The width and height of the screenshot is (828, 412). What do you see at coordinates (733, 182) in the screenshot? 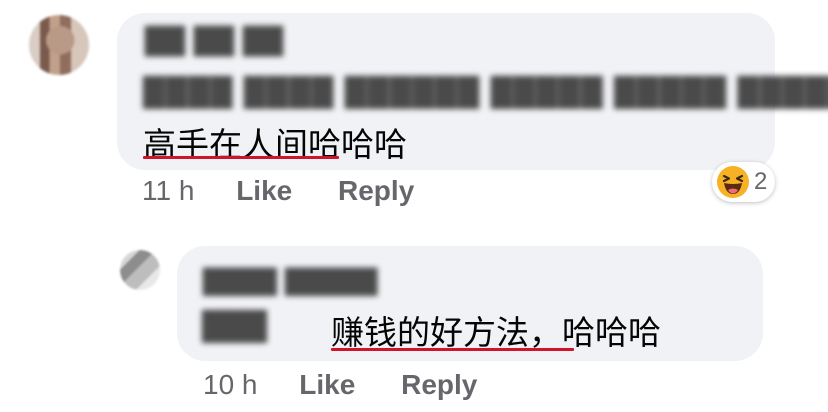
I see `haha-emoji-icon` at bounding box center [733, 182].